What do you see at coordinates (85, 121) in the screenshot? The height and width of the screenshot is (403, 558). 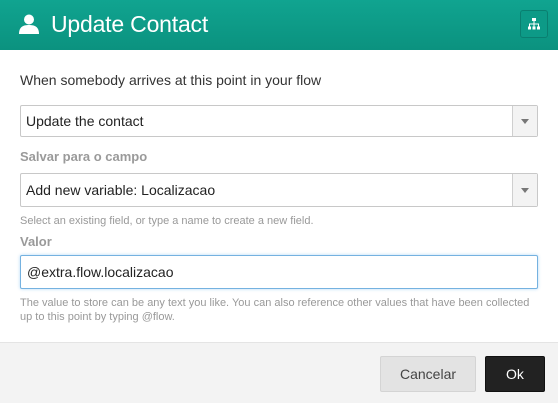 I see `action-select-value: Update the contact` at bounding box center [85, 121].